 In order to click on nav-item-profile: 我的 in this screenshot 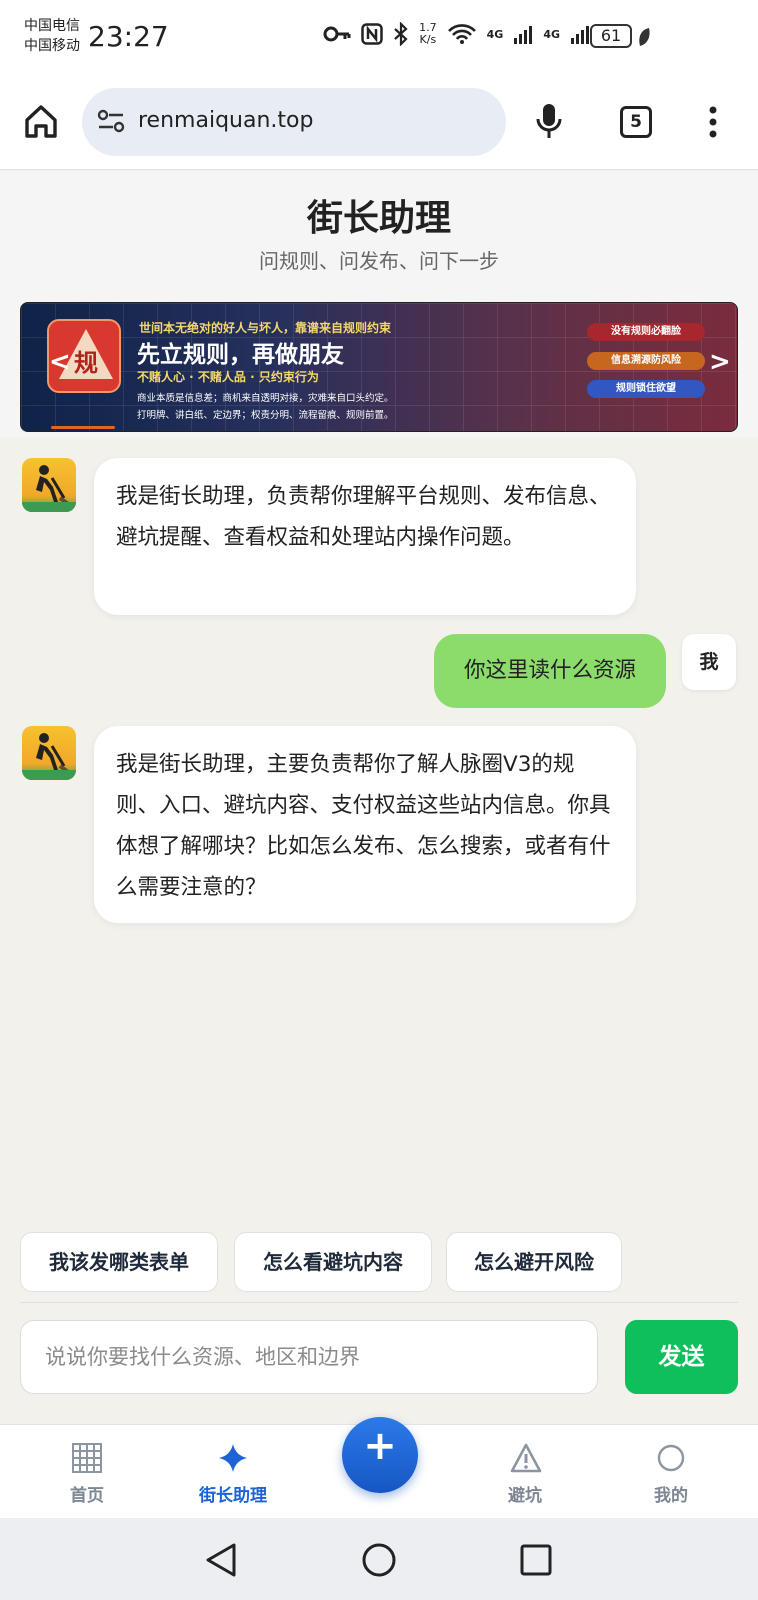, I will do `click(671, 1472)`.